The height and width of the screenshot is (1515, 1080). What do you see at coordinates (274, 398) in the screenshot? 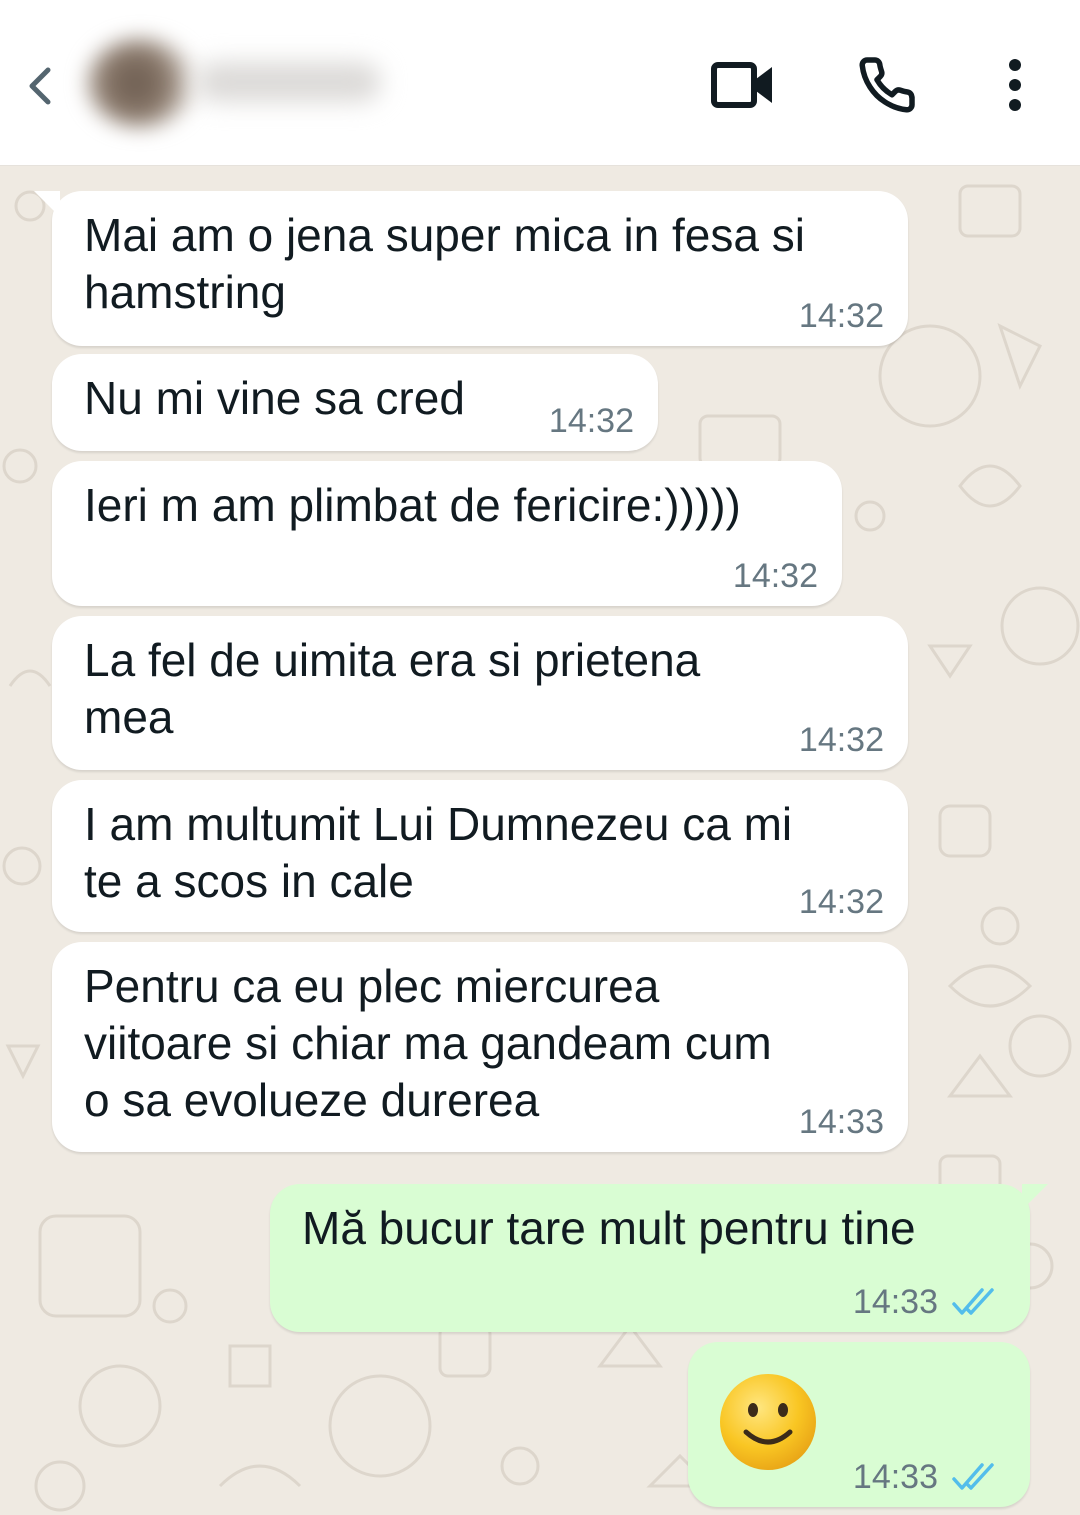
I see `message-text: Nu mi vine sa cred` at bounding box center [274, 398].